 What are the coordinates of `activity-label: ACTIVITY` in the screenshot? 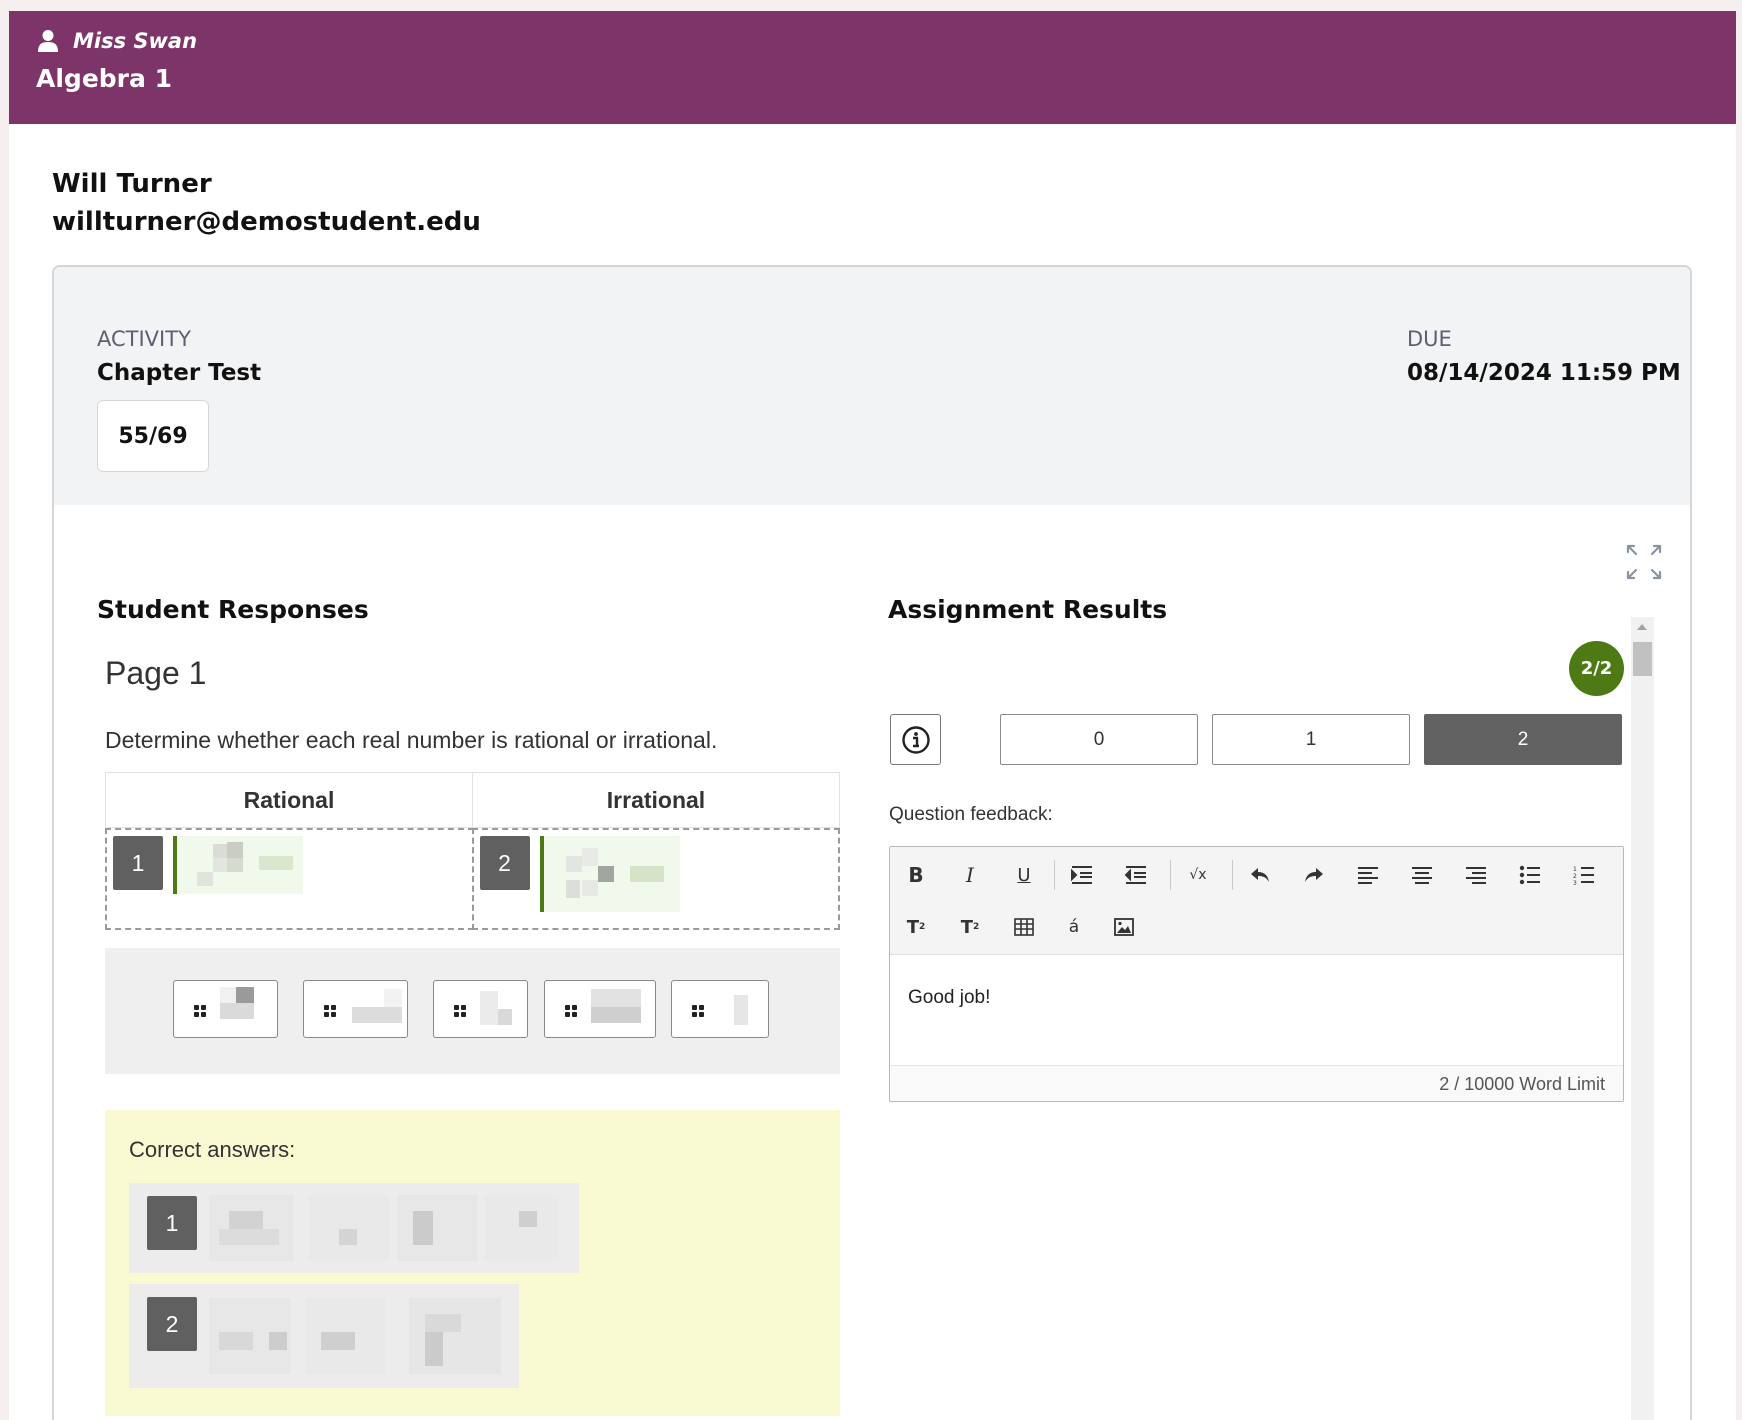 It's located at (144, 339).